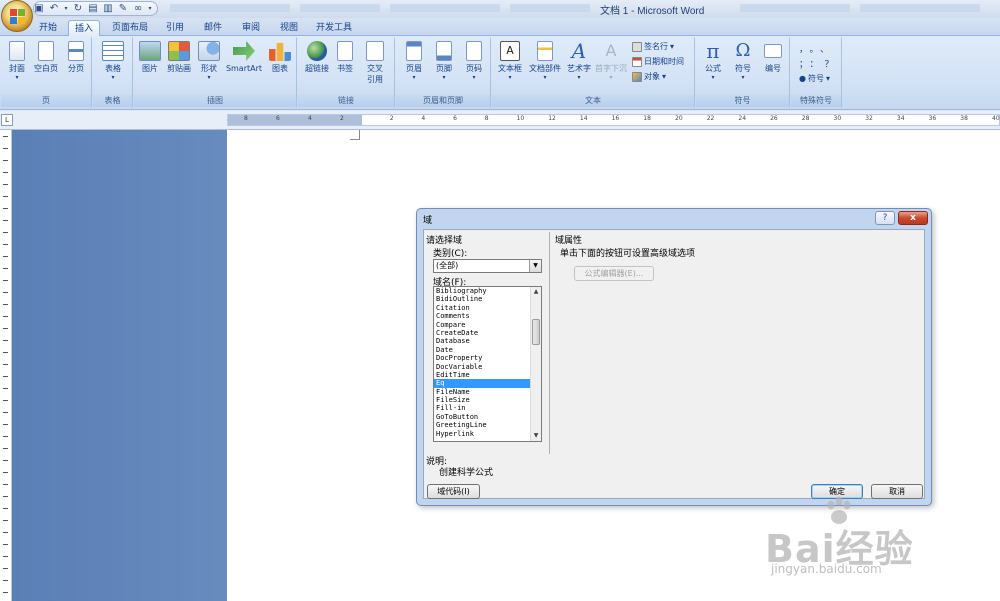 This screenshot has height=601, width=1000. What do you see at coordinates (66, 9) in the screenshot?
I see `dropdown-icon: ▾` at bounding box center [66, 9].